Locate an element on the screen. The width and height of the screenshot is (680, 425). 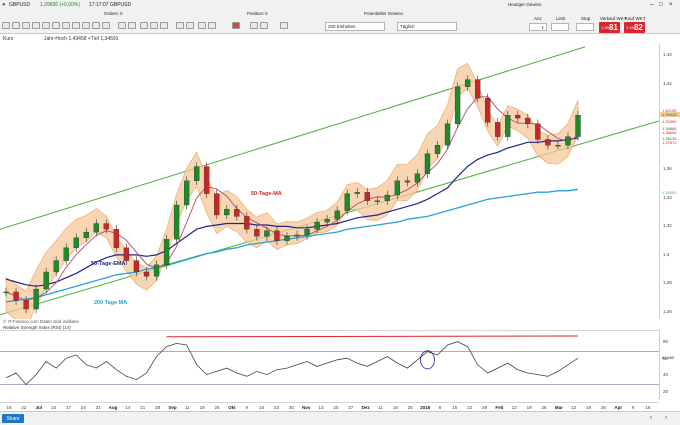
rectangle-tool-button is located at coordinates (56, 25).